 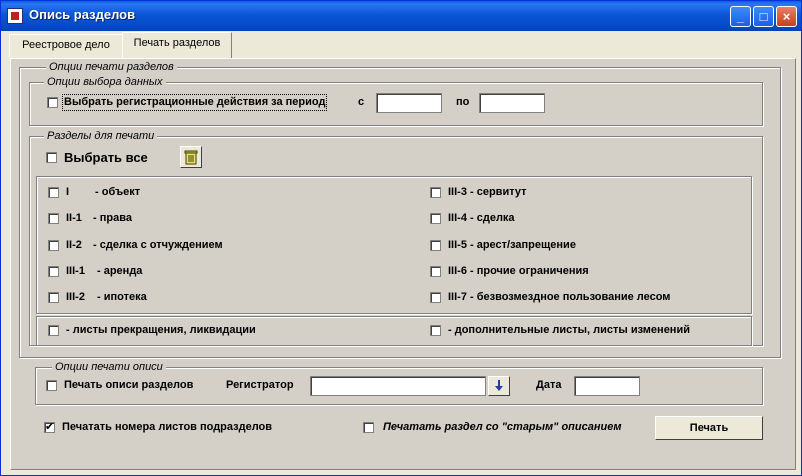 What do you see at coordinates (435, 330) in the screenshot?
I see `additional-sheets-checkbox` at bounding box center [435, 330].